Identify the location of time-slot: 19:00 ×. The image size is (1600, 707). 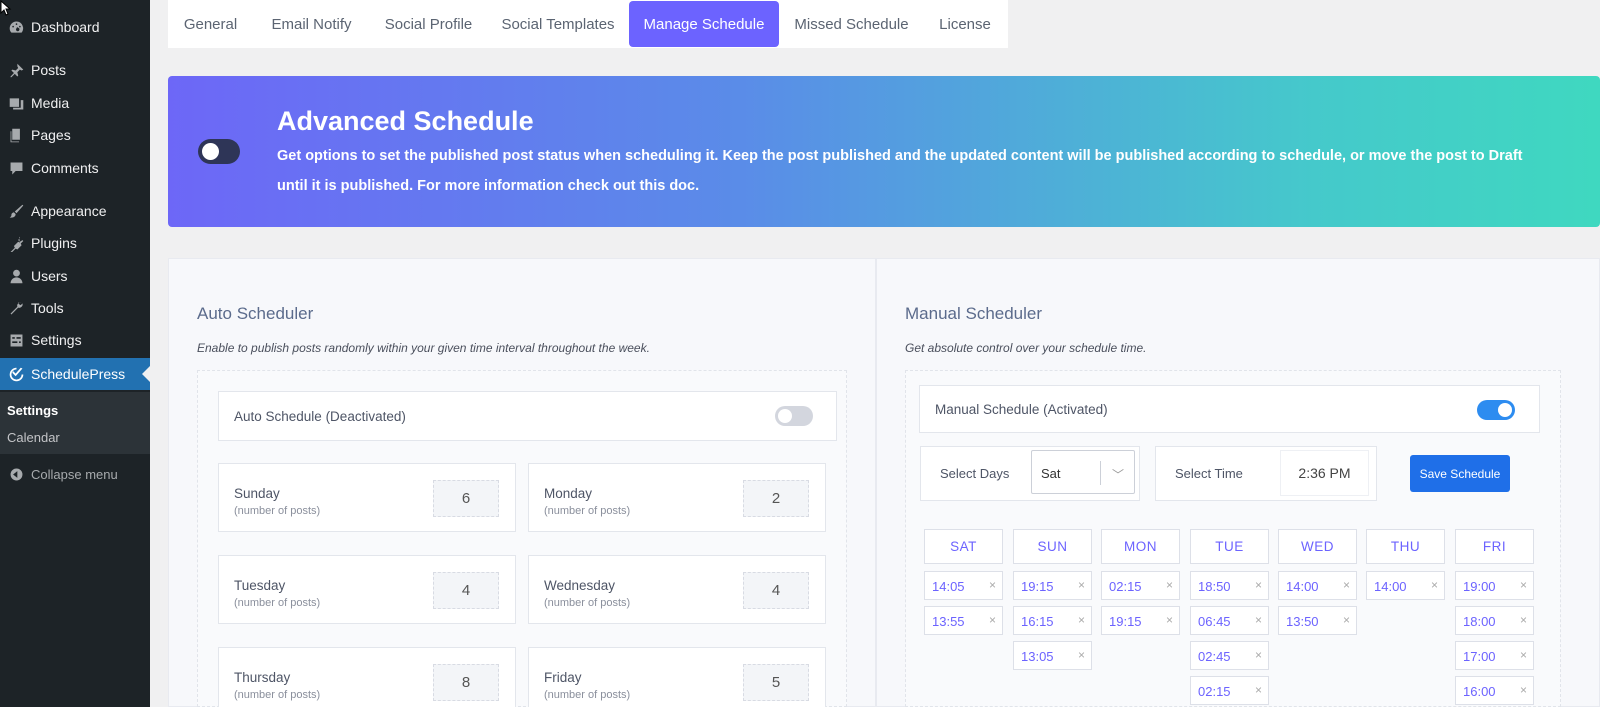
(1494, 585).